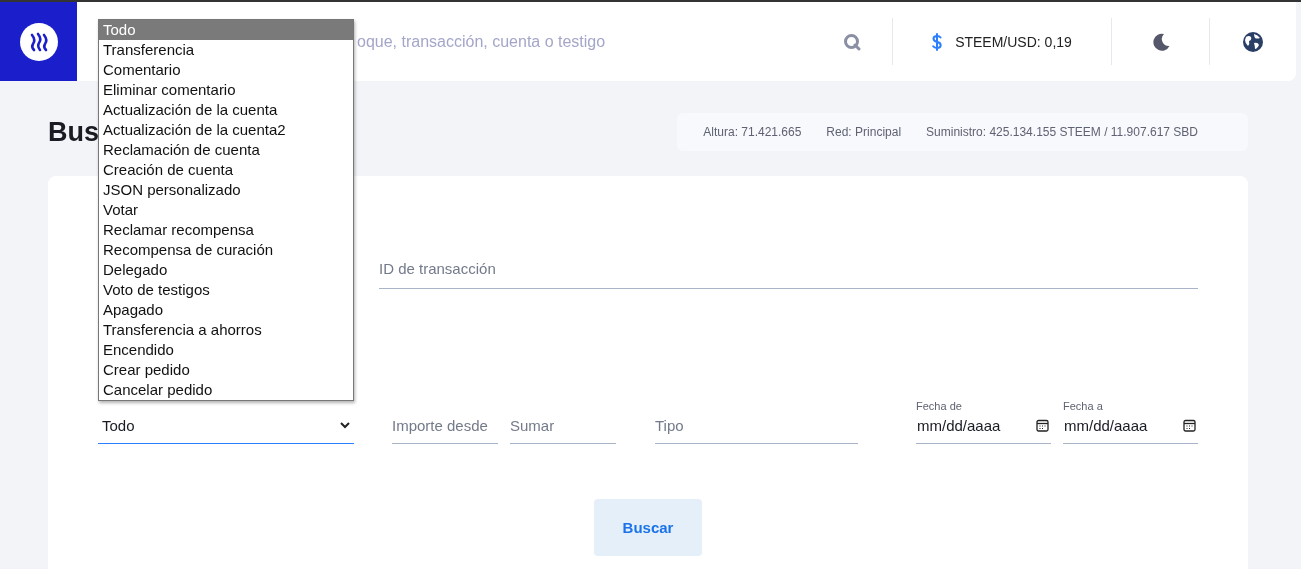 This screenshot has width=1301, height=569. I want to click on search-icon, so click(852, 41).